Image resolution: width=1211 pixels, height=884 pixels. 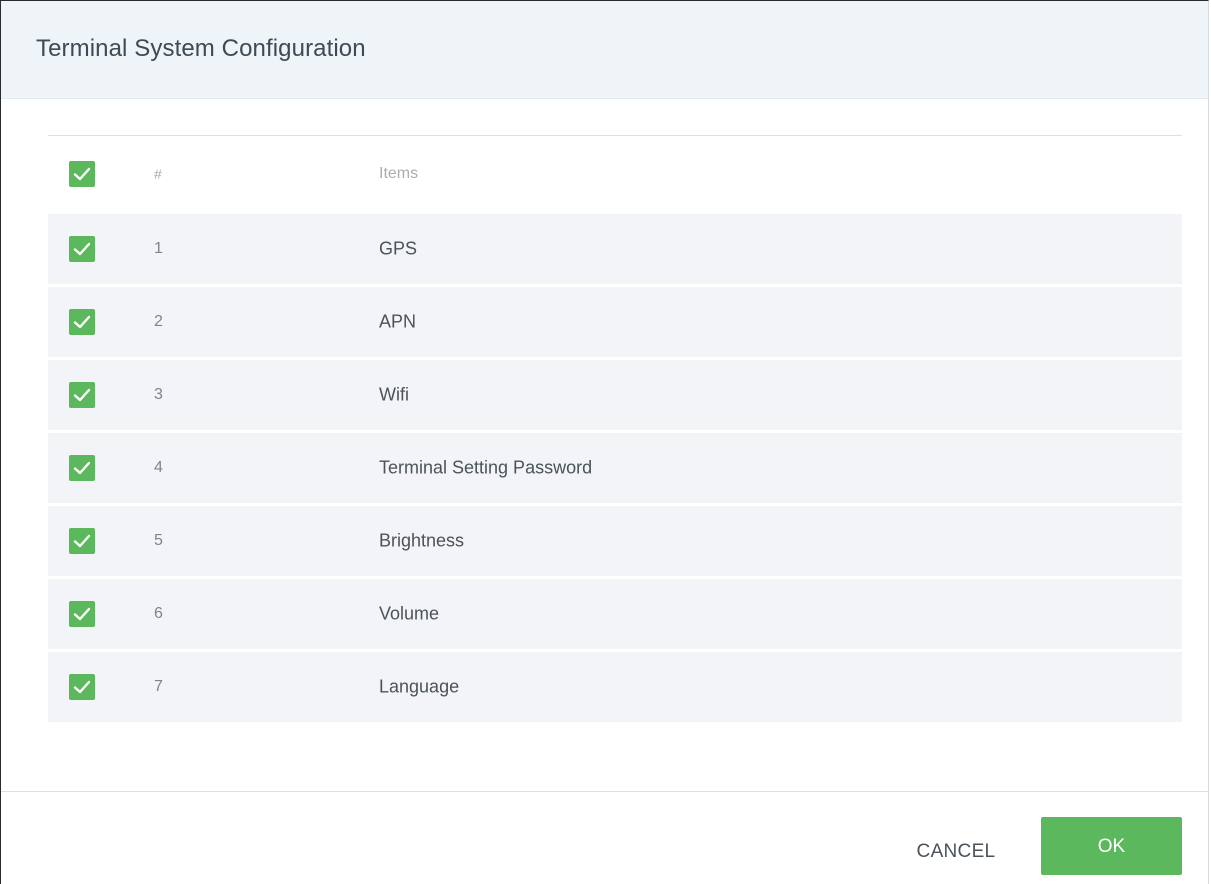 What do you see at coordinates (604, 50) in the screenshot?
I see `dialog-header: Terminal System Configuration` at bounding box center [604, 50].